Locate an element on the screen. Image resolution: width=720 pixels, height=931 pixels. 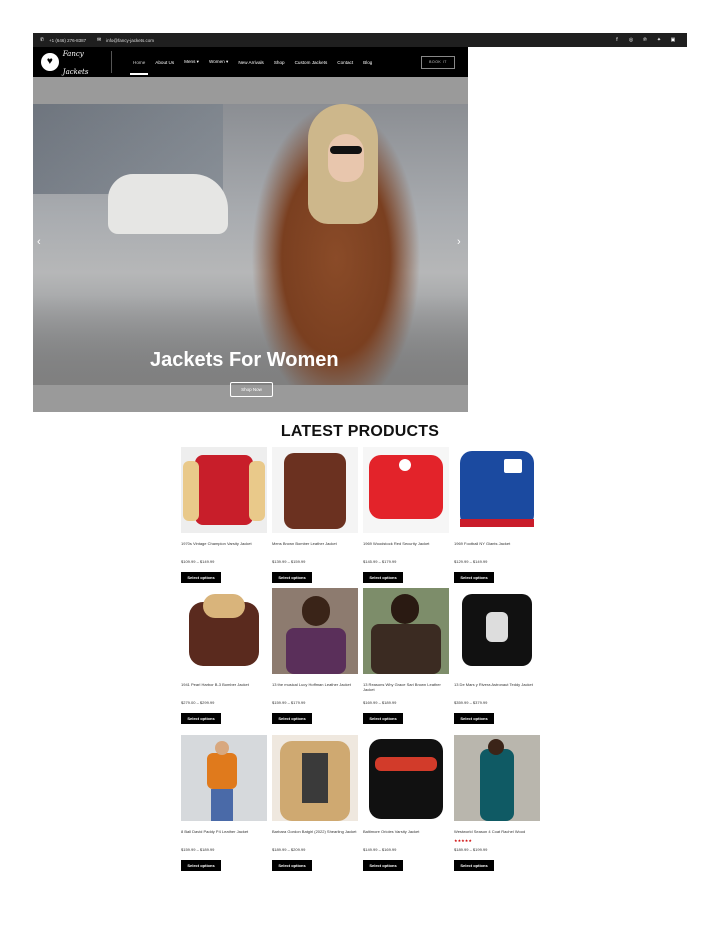
instagram-icon: ◎ is located at coordinates (631, 40).